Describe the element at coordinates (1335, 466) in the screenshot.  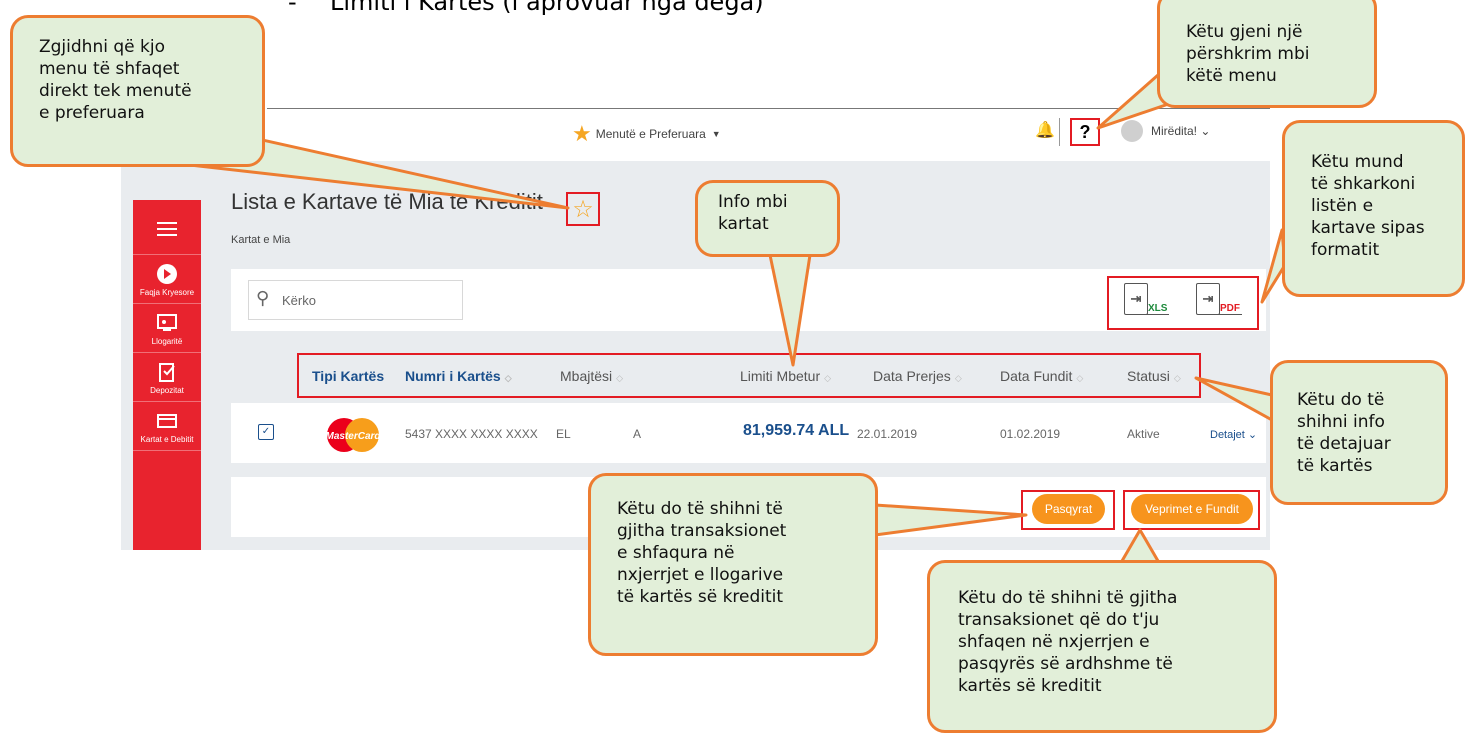
I see `callout-line: të kartës` at that location.